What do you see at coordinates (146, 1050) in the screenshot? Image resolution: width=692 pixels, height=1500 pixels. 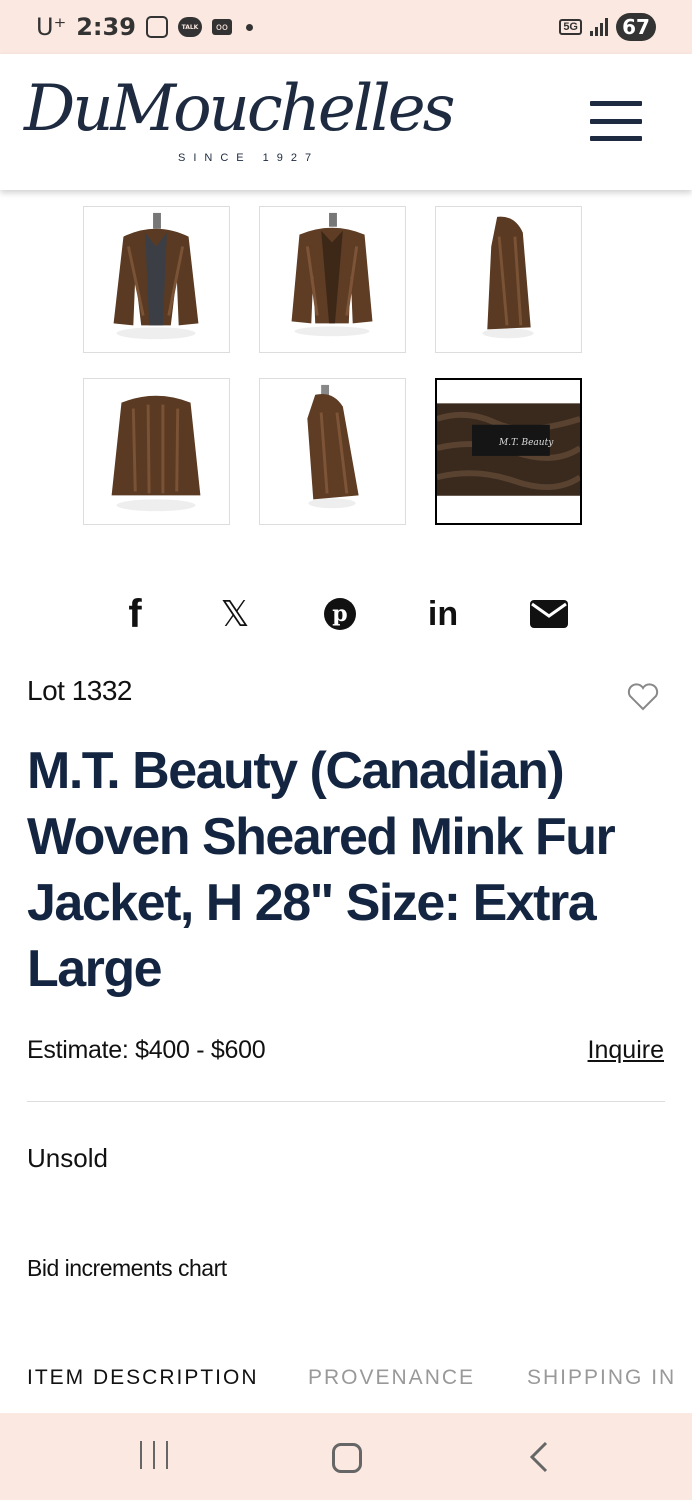 I see `estimate-text: Estimate: $400 - $600` at bounding box center [146, 1050].